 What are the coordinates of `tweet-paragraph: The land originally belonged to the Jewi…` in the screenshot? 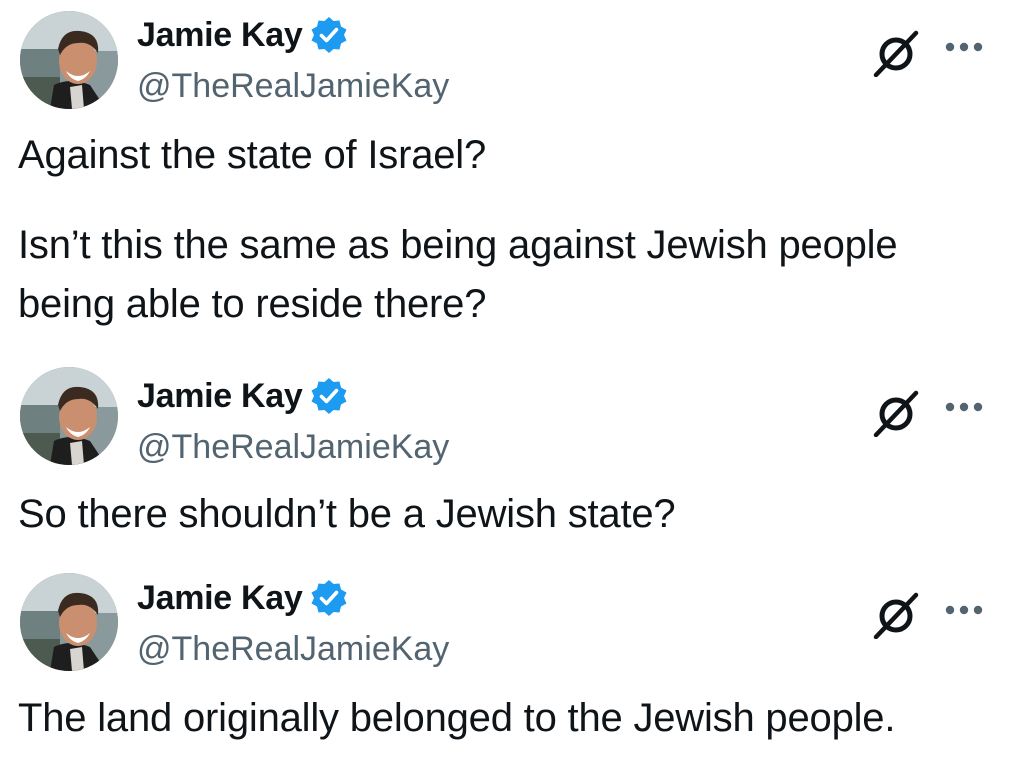 It's located at (457, 718).